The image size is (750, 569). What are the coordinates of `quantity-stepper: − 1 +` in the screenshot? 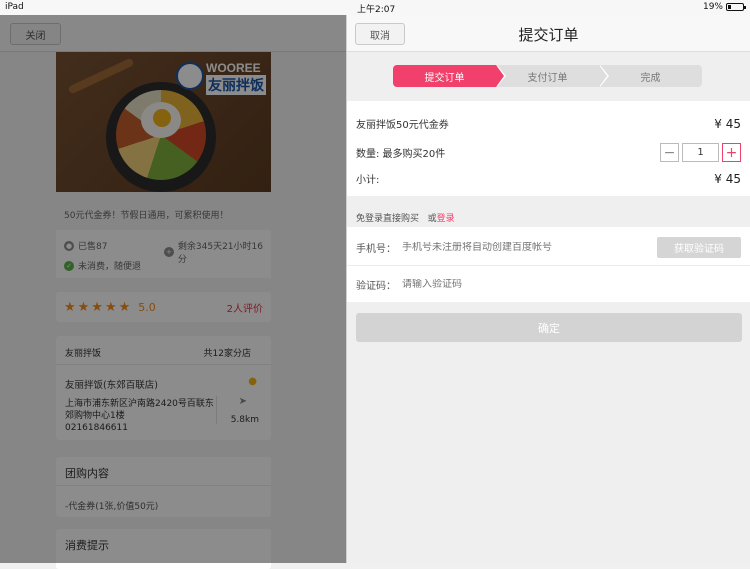 It's located at (700, 152).